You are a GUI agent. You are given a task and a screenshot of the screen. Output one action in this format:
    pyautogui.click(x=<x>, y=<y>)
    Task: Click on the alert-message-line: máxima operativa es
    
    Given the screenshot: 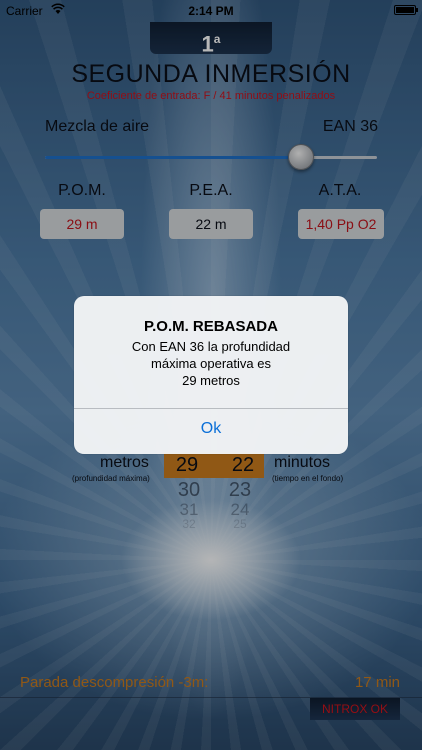 What is the action you would take?
    pyautogui.click(x=211, y=363)
    